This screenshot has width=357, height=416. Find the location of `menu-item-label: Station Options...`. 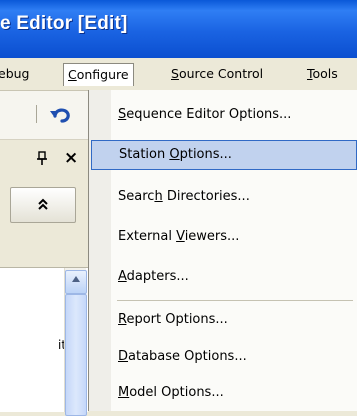

menu-item-label: Station Options... is located at coordinates (175, 154).